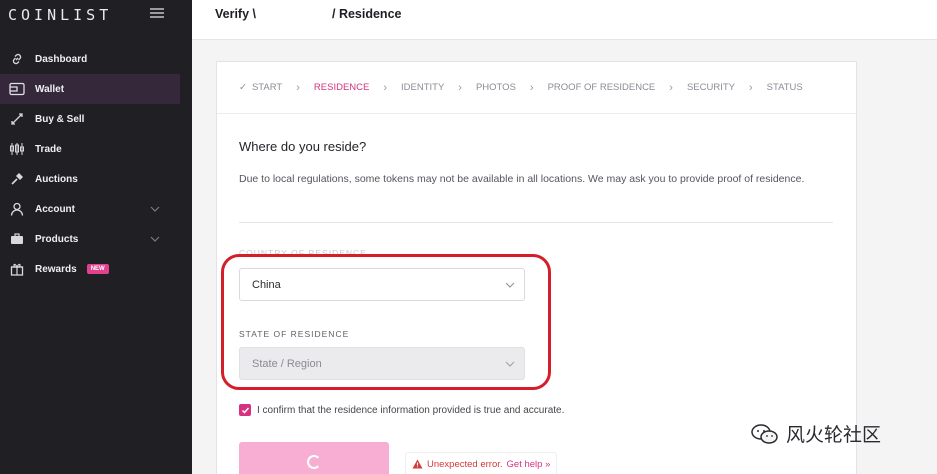 The image size is (937, 474). I want to click on coinlist-logo: COINLIST, so click(60, 15).